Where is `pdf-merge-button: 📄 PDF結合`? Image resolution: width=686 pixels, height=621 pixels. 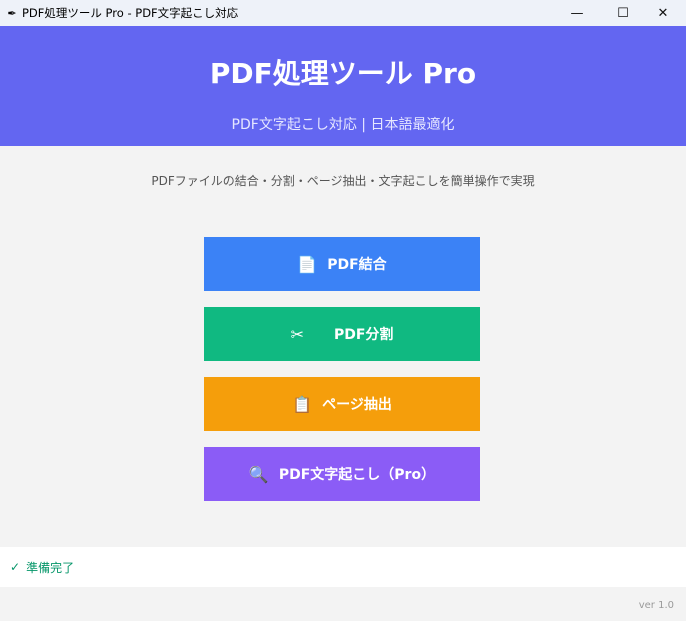 pdf-merge-button: 📄 PDF結合 is located at coordinates (342, 264).